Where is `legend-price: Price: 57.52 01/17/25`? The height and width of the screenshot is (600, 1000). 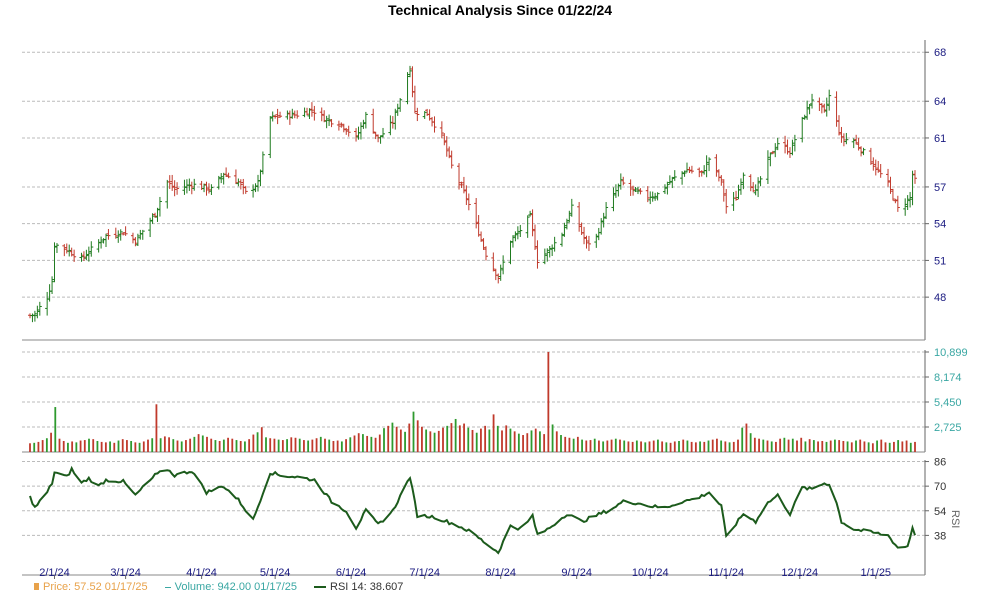 legend-price: Price: 57.52 01/17/25 is located at coordinates (91, 587).